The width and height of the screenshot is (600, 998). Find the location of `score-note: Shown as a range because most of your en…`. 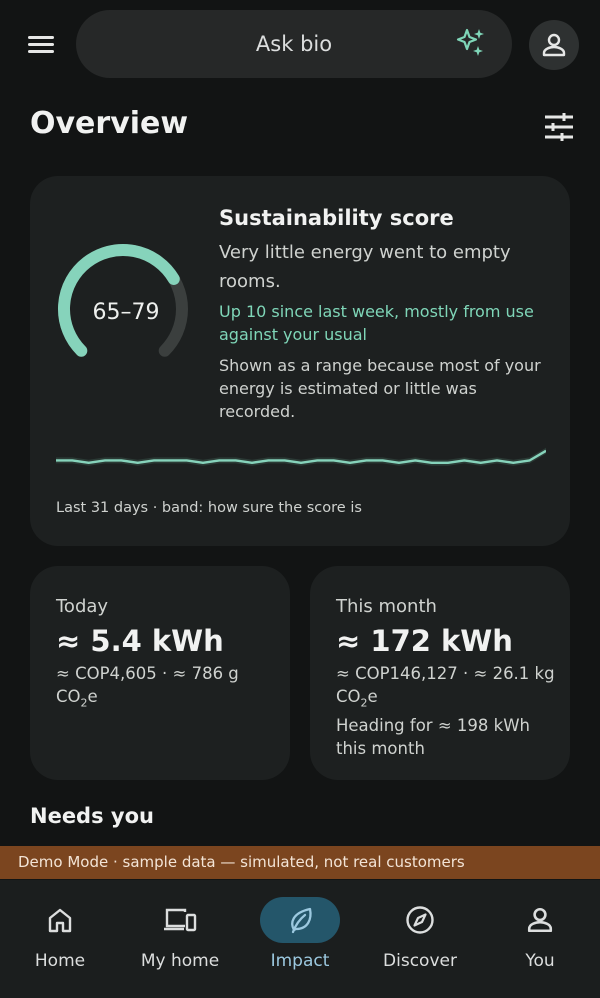

score-note: Shown as a range because most of your en… is located at coordinates (380, 388).